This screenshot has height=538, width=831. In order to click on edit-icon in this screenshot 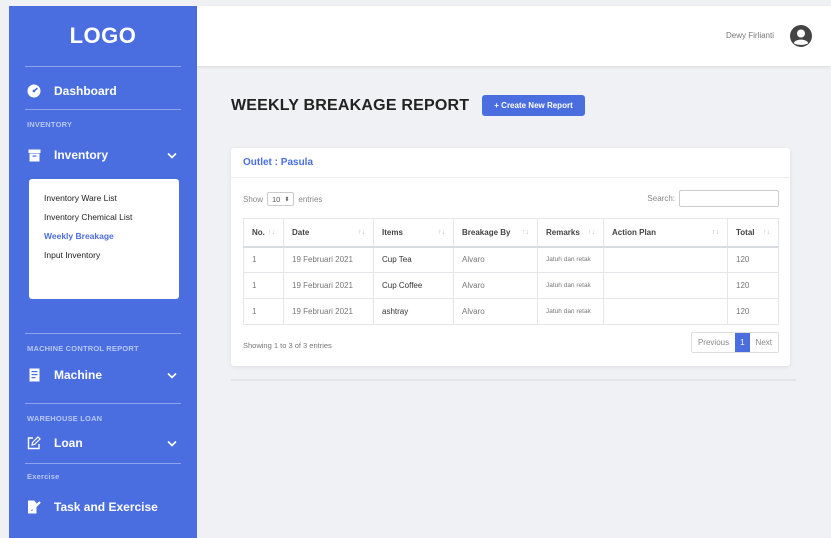, I will do `click(34, 443)`.